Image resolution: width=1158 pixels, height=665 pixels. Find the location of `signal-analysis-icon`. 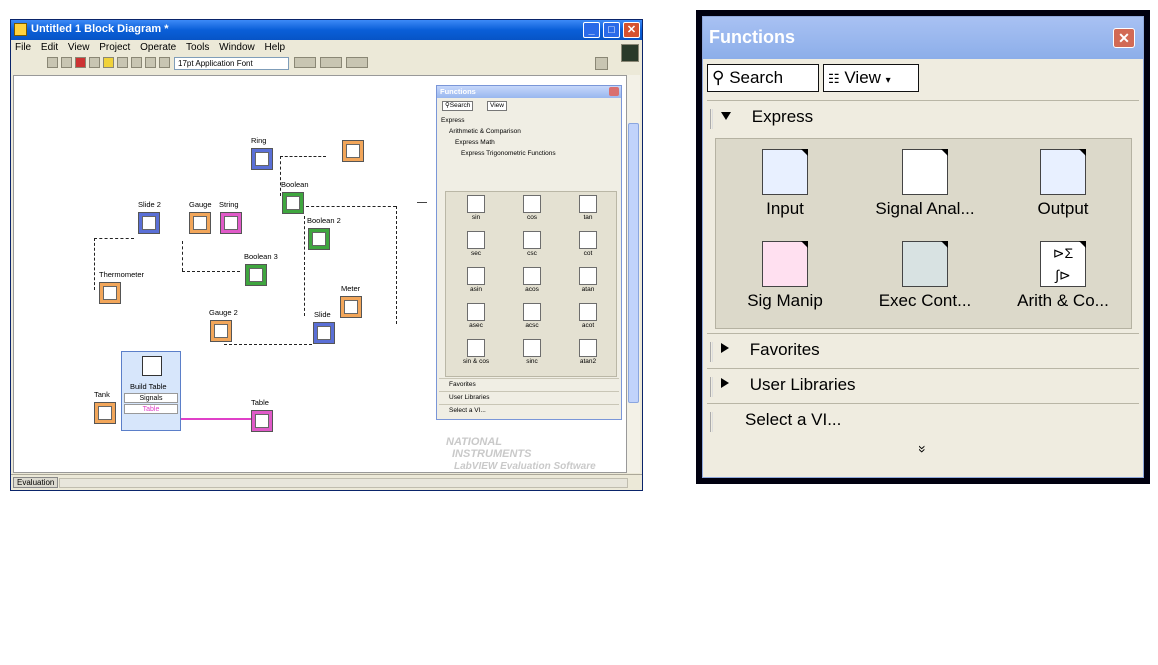

signal-analysis-icon is located at coordinates (925, 172).